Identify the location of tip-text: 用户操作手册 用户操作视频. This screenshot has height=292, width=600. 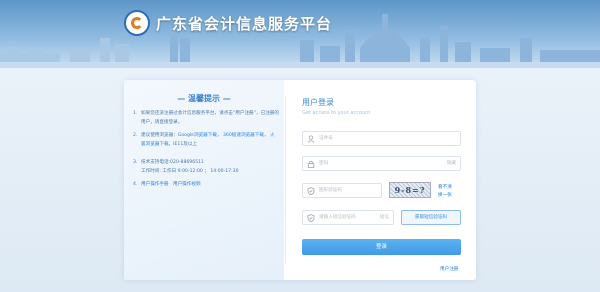
(210, 184).